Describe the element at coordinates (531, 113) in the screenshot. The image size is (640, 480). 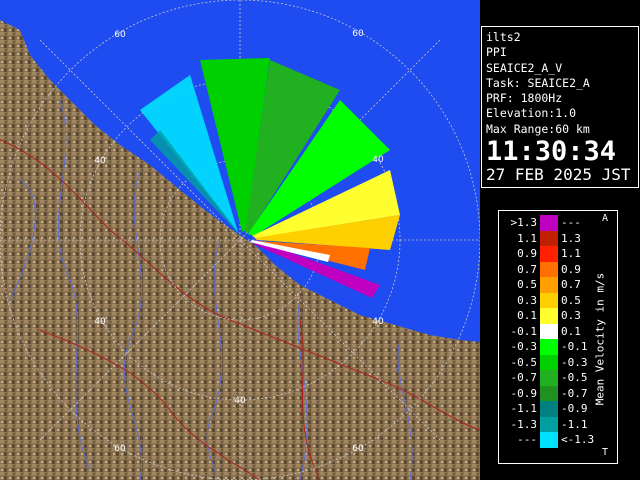
I see `elevation-value: Elevation:1.0` at that location.